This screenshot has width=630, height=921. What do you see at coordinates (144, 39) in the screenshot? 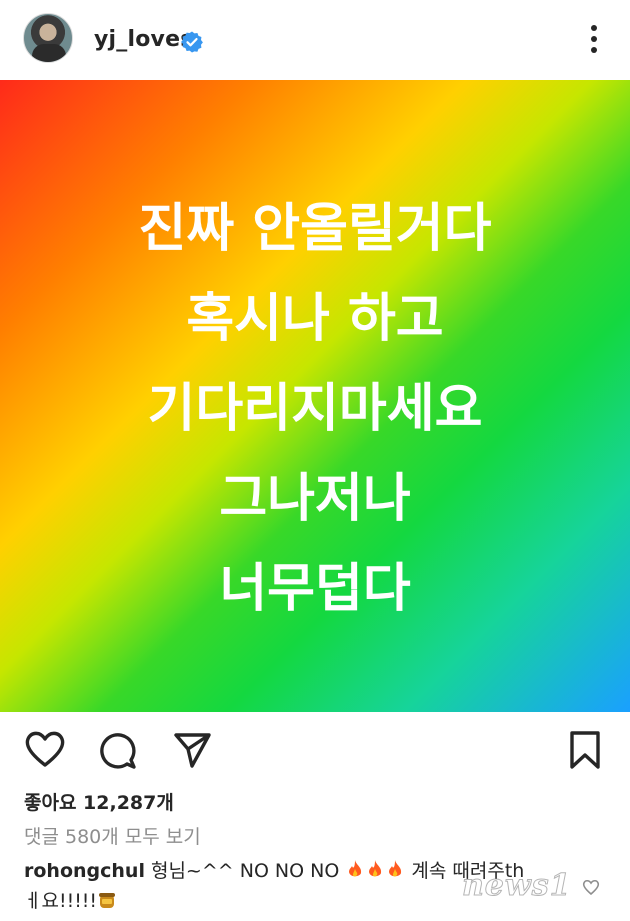
I see `username: yj_loves` at bounding box center [144, 39].